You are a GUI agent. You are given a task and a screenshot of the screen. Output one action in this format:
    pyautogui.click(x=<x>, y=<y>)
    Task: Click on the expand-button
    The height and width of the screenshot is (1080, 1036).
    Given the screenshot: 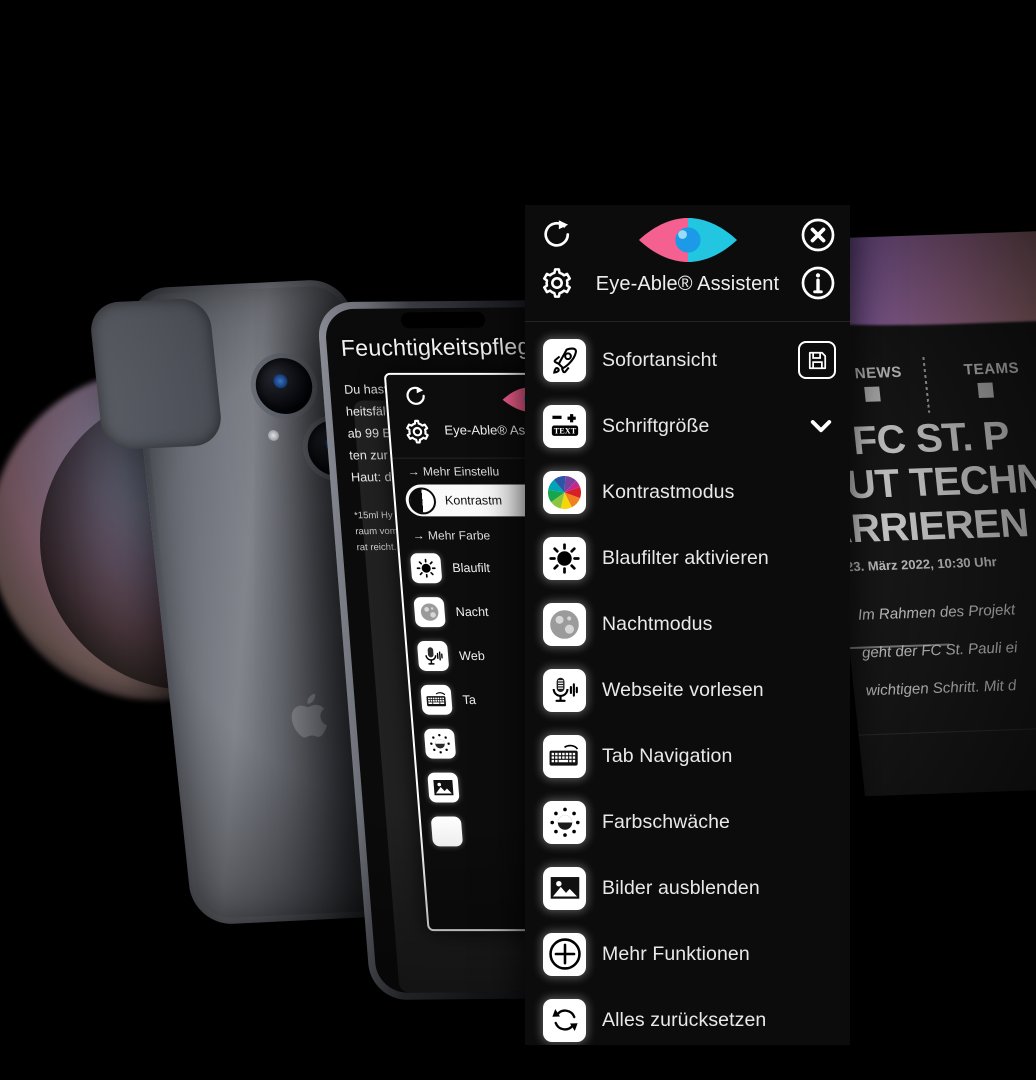 What is the action you would take?
    pyautogui.click(x=821, y=426)
    